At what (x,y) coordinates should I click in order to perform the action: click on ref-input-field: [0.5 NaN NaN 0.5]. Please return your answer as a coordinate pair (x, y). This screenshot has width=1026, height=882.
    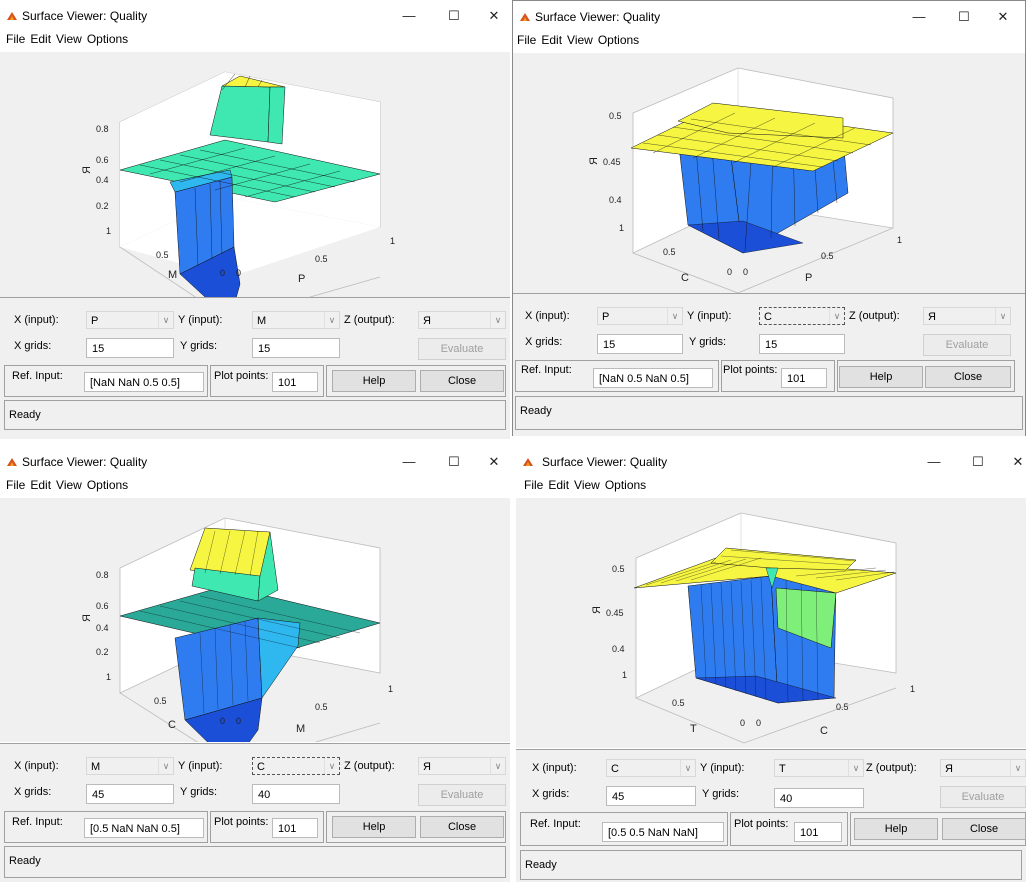
    Looking at the image, I should click on (144, 828).